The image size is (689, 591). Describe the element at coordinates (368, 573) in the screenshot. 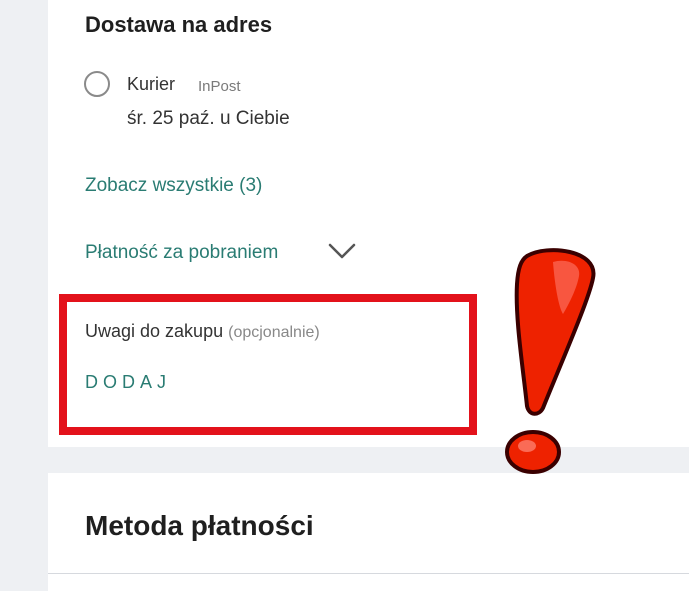

I see `divider` at that location.